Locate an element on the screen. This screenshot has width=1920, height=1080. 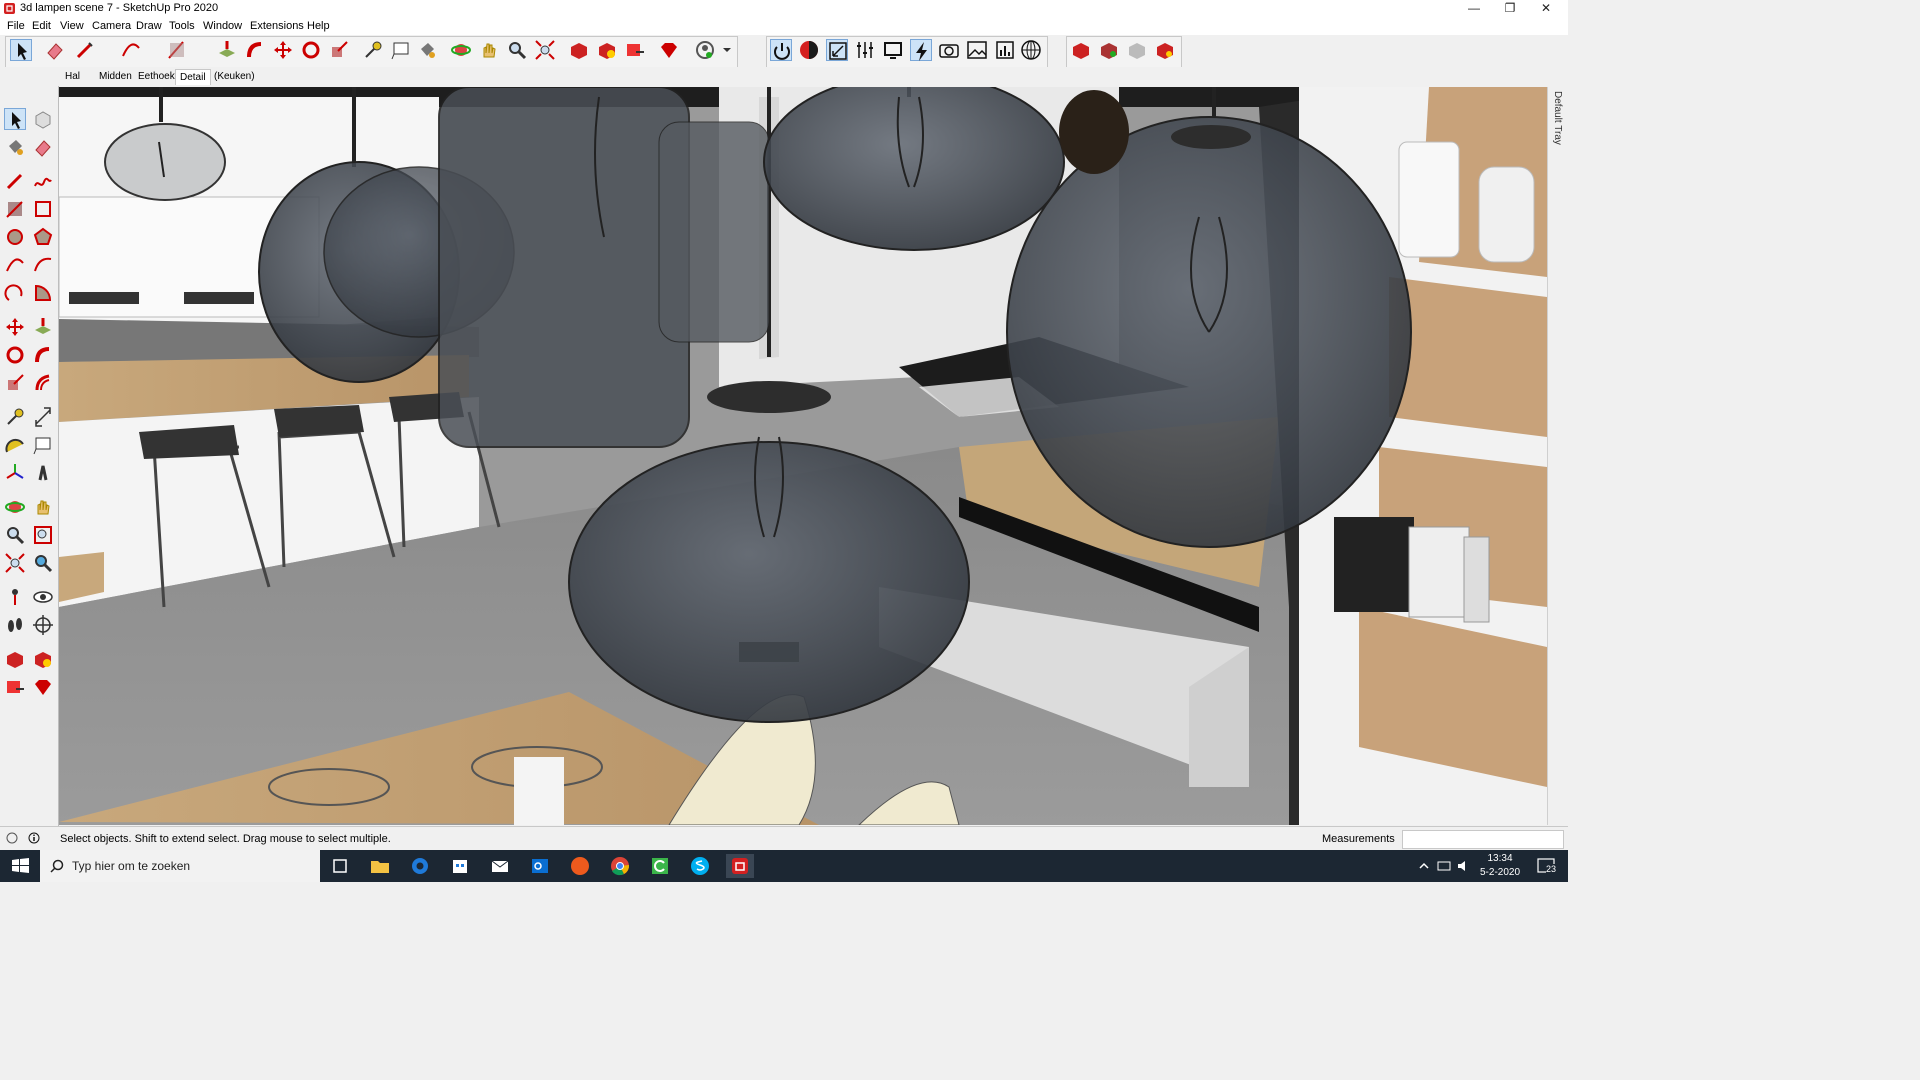
protractor-tool-icon is located at coordinates (15, 445).